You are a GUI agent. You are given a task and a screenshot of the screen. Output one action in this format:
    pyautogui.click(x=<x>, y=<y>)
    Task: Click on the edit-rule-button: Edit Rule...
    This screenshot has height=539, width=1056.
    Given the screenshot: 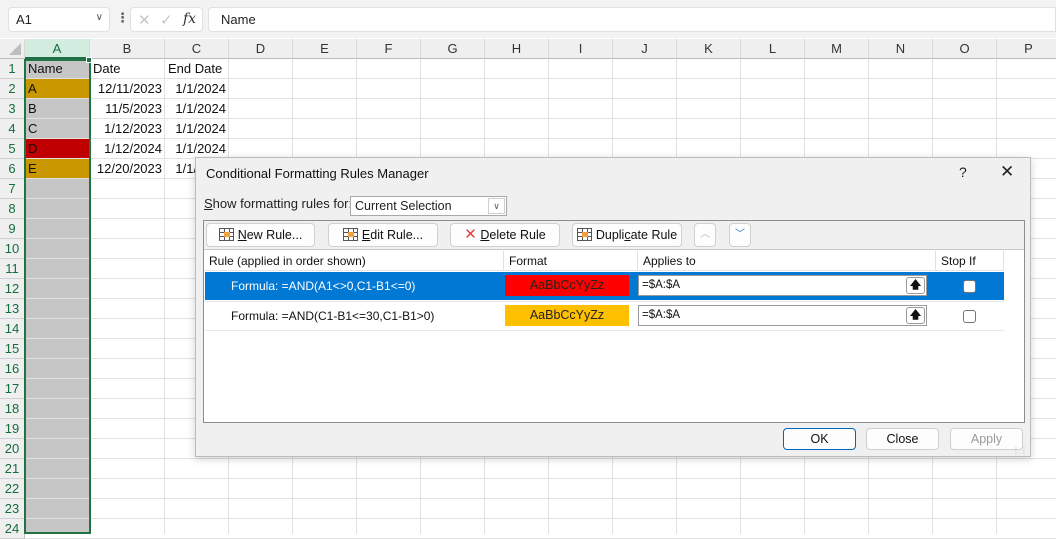 What is the action you would take?
    pyautogui.click(x=383, y=235)
    